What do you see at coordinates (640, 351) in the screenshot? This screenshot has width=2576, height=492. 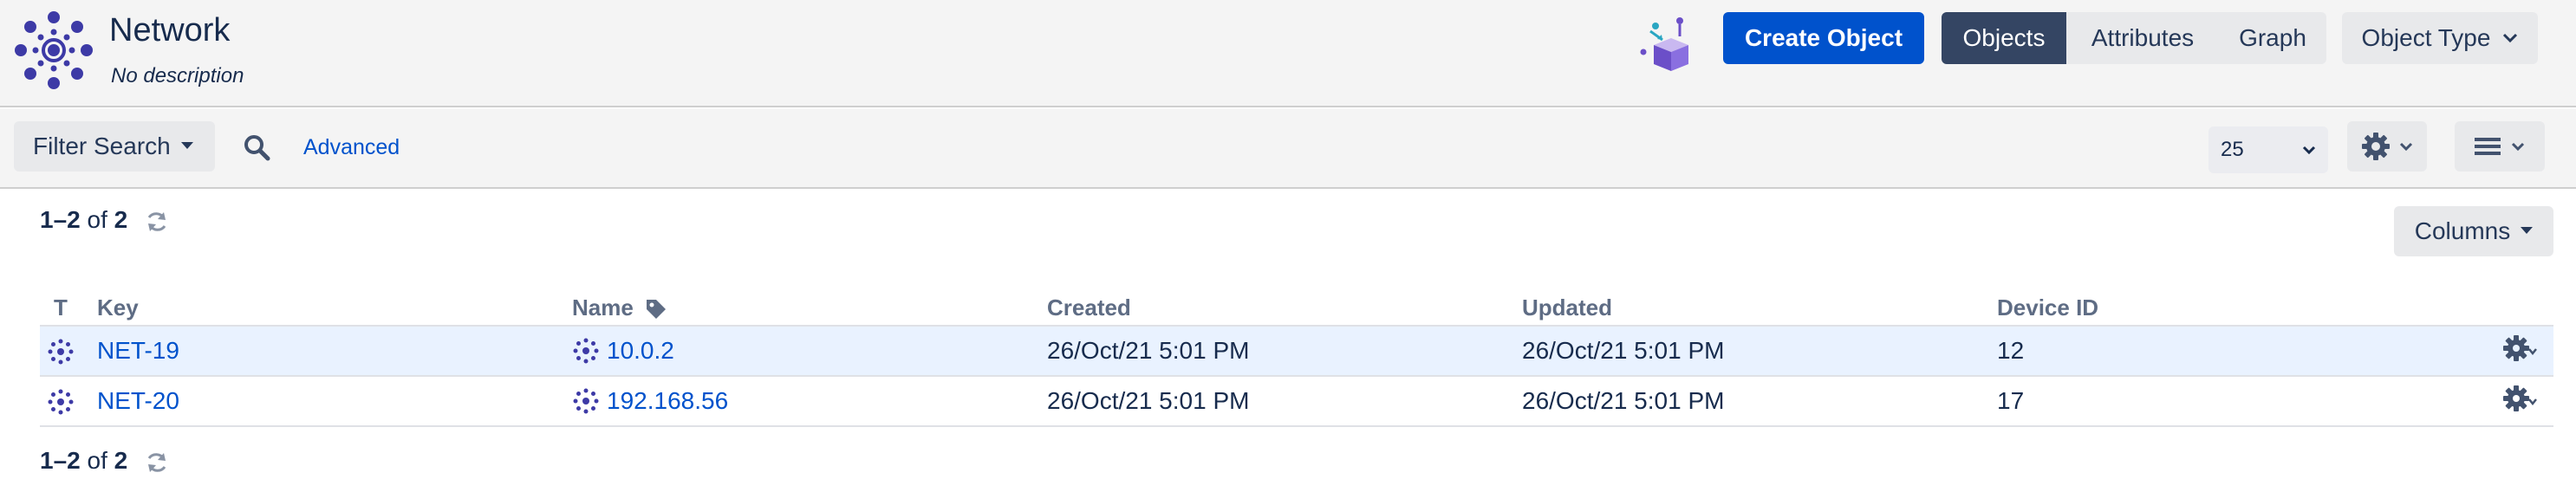 I see `object-name-link: 10.0.2` at bounding box center [640, 351].